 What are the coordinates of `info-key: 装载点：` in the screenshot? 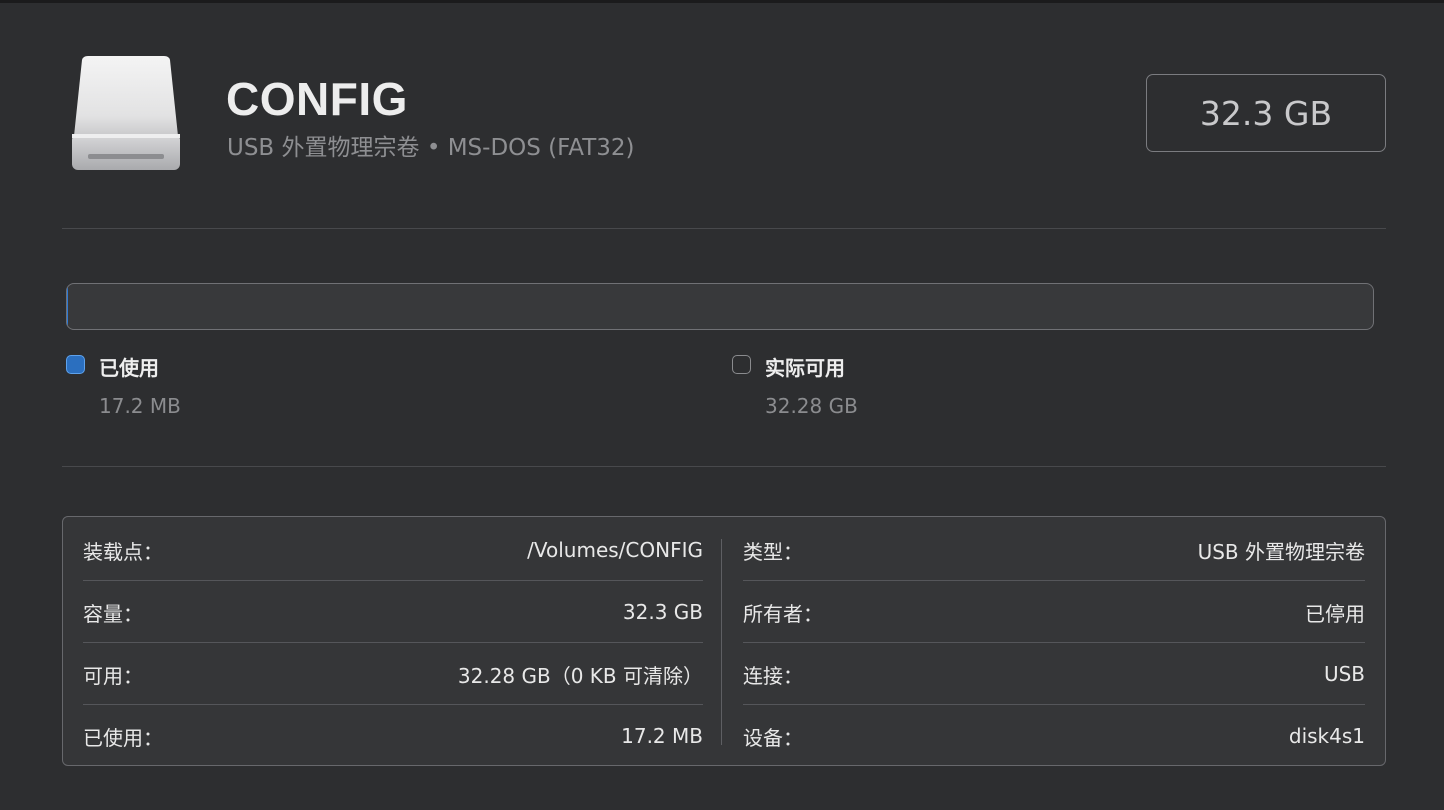 It's located at (123, 551).